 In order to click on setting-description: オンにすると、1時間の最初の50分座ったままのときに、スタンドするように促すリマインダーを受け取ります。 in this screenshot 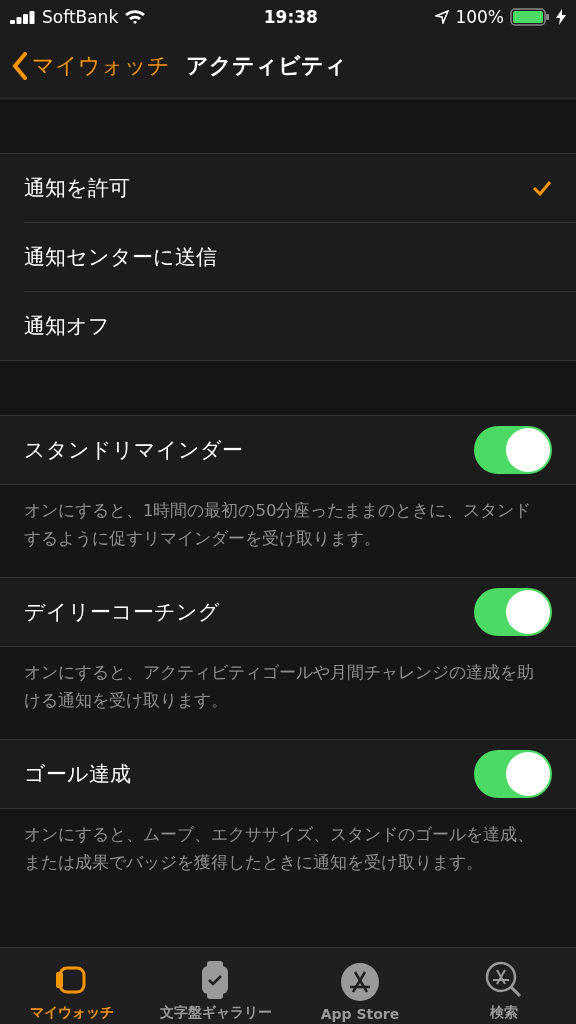, I will do `click(278, 525)`.